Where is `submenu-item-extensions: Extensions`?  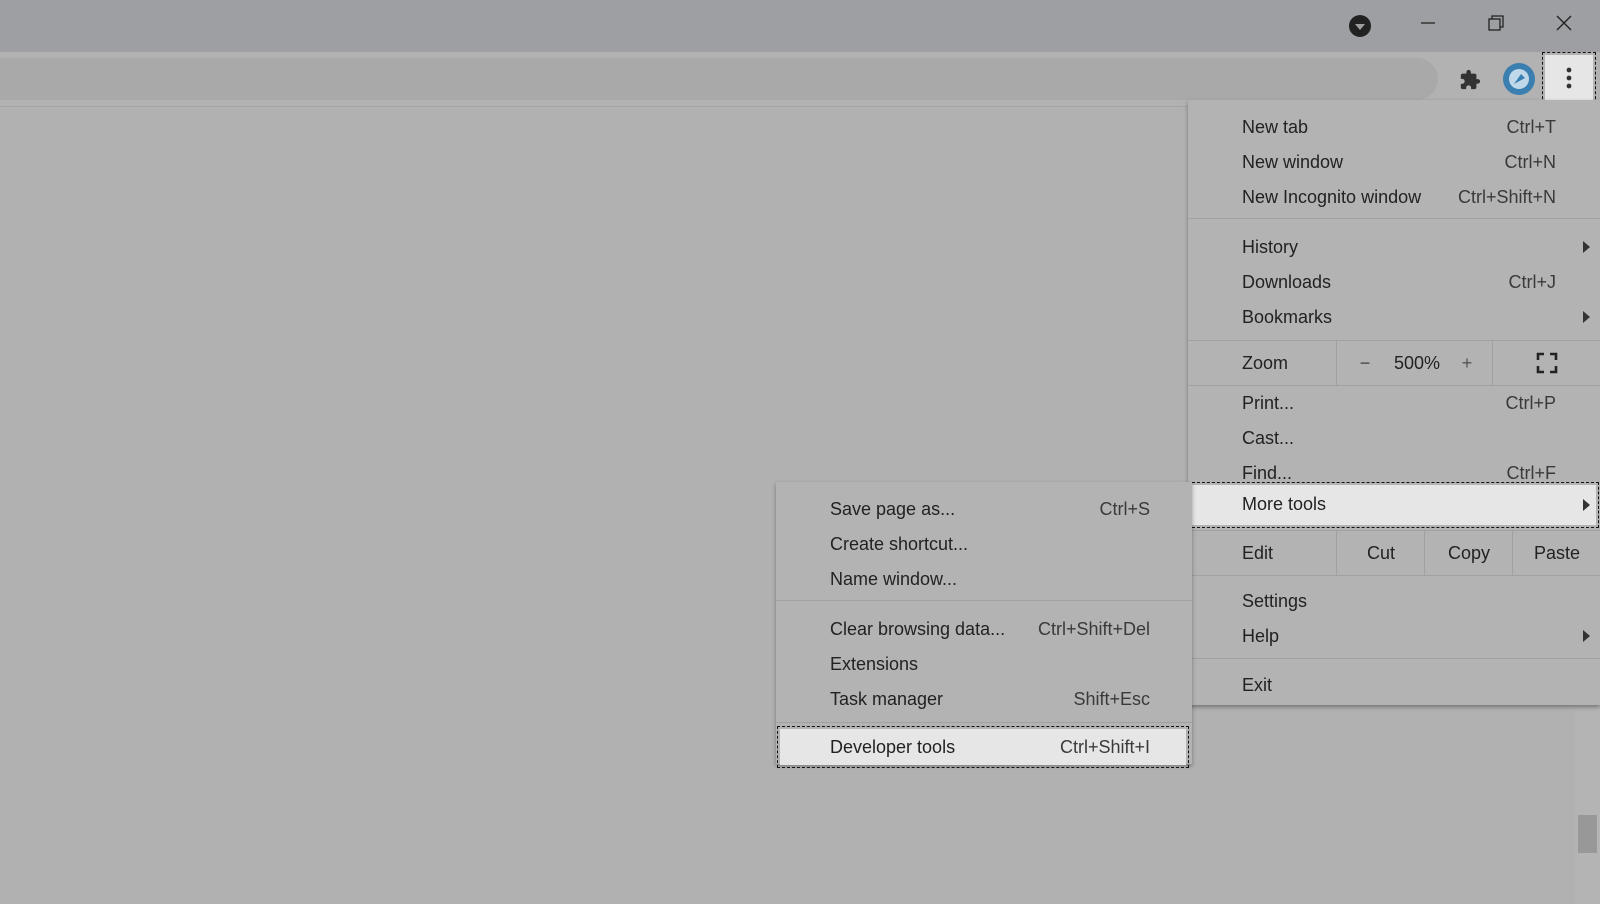 submenu-item-extensions: Extensions is located at coordinates (984, 664).